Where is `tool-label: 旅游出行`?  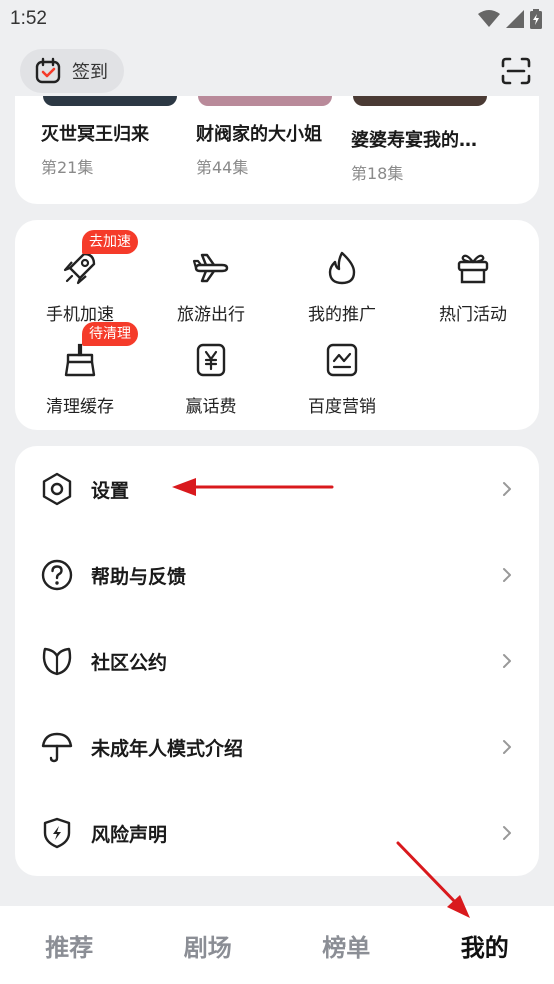 tool-label: 旅游出行 is located at coordinates (211, 315).